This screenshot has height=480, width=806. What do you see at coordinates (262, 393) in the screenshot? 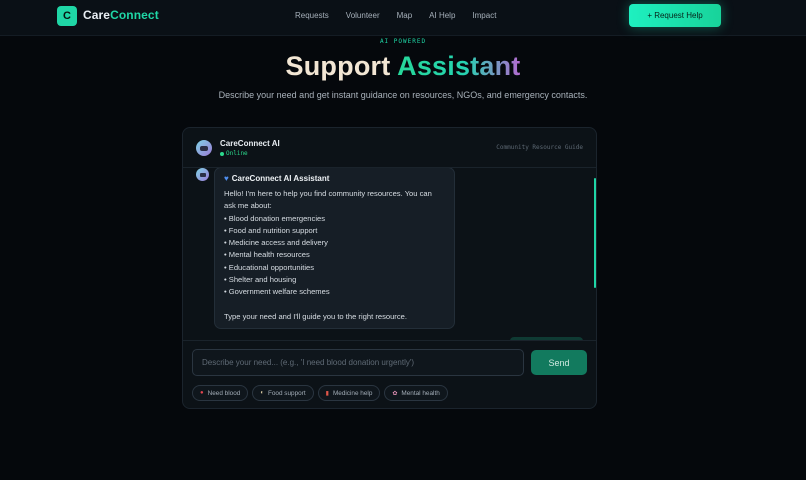
I see `rice-bowl-icon: ◐` at bounding box center [262, 393].